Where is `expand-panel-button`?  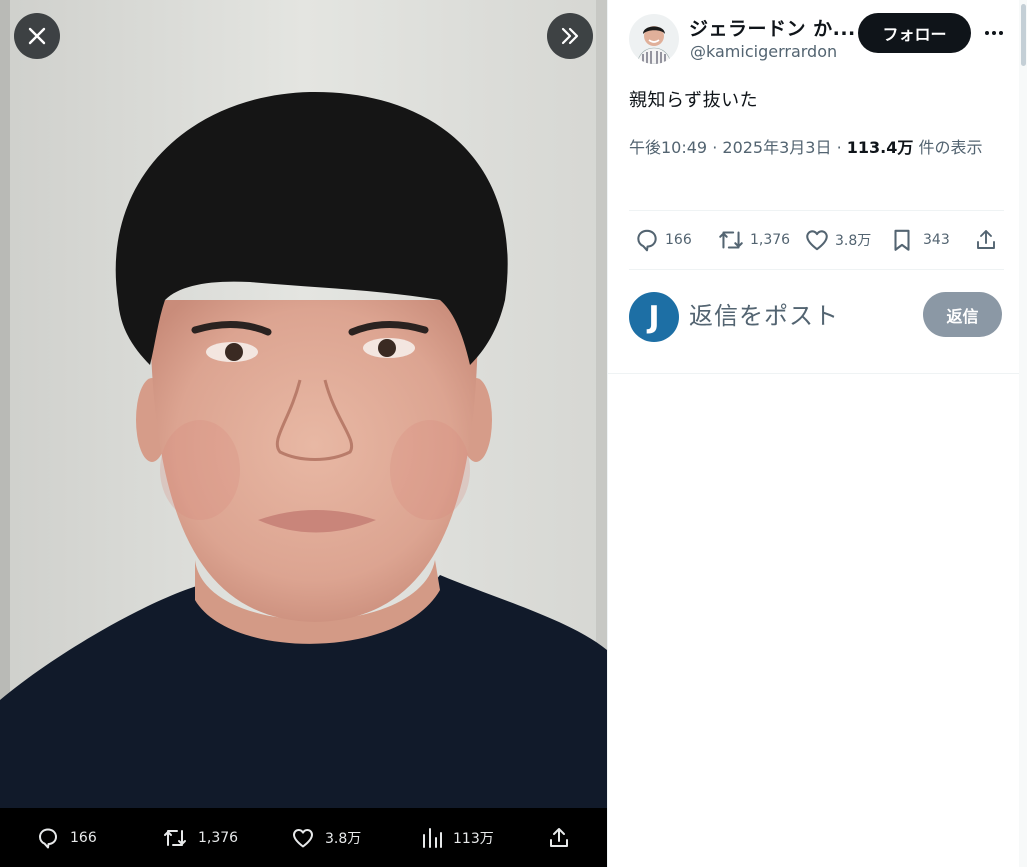 expand-panel-button is located at coordinates (570, 36).